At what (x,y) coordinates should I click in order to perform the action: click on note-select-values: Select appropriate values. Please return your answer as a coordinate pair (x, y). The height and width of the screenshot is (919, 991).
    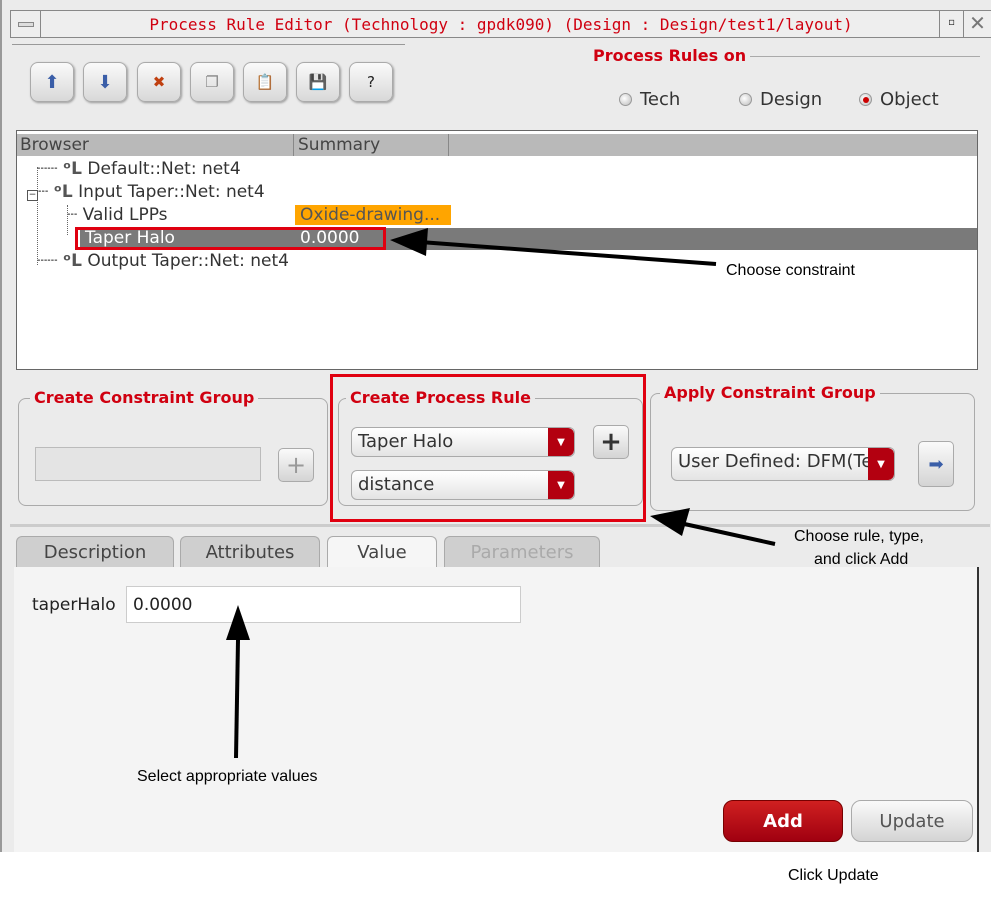
    Looking at the image, I should click on (227, 776).